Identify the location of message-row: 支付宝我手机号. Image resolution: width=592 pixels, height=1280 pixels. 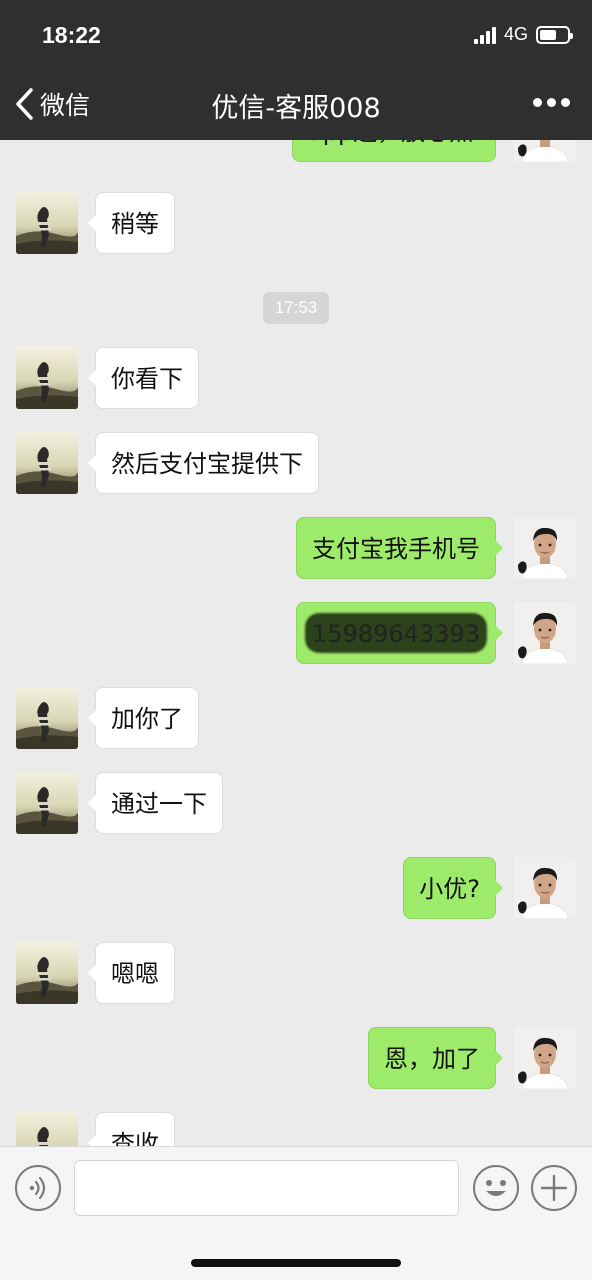
(296, 548).